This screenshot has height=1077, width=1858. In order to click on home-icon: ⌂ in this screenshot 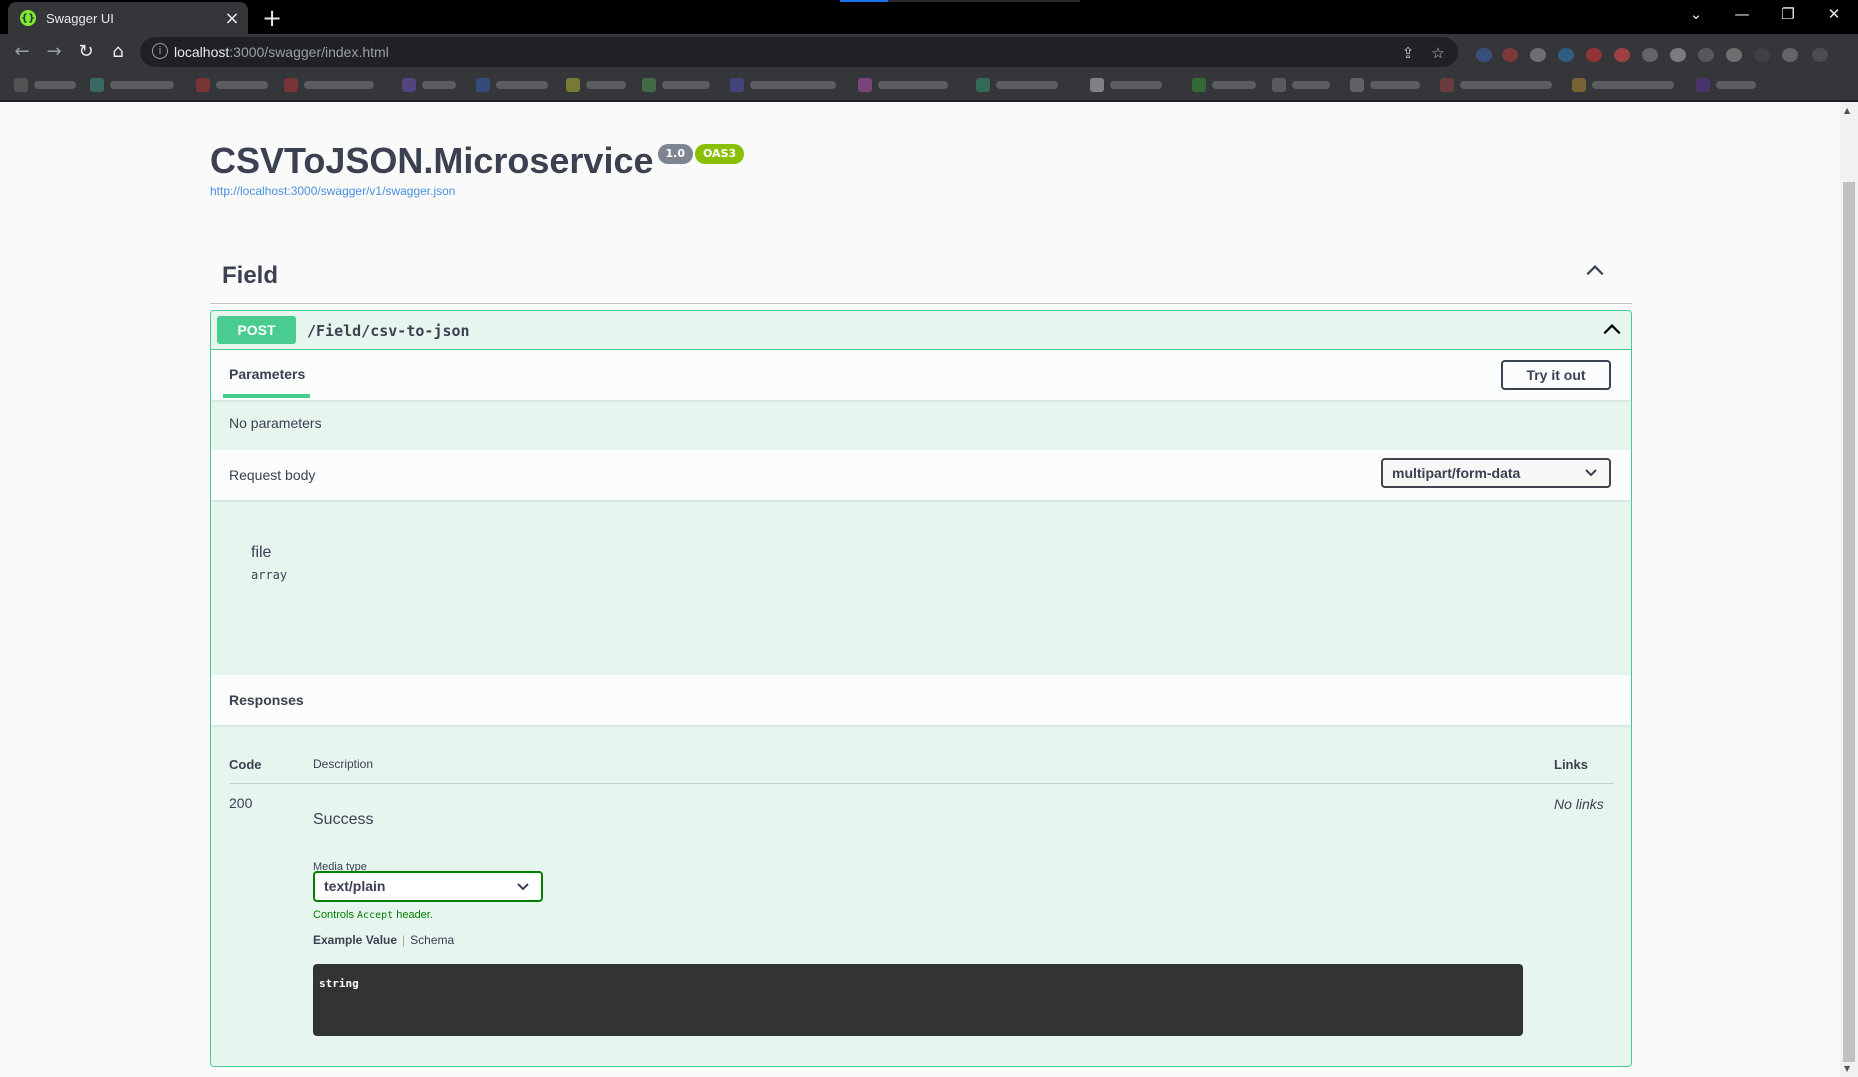, I will do `click(118, 52)`.